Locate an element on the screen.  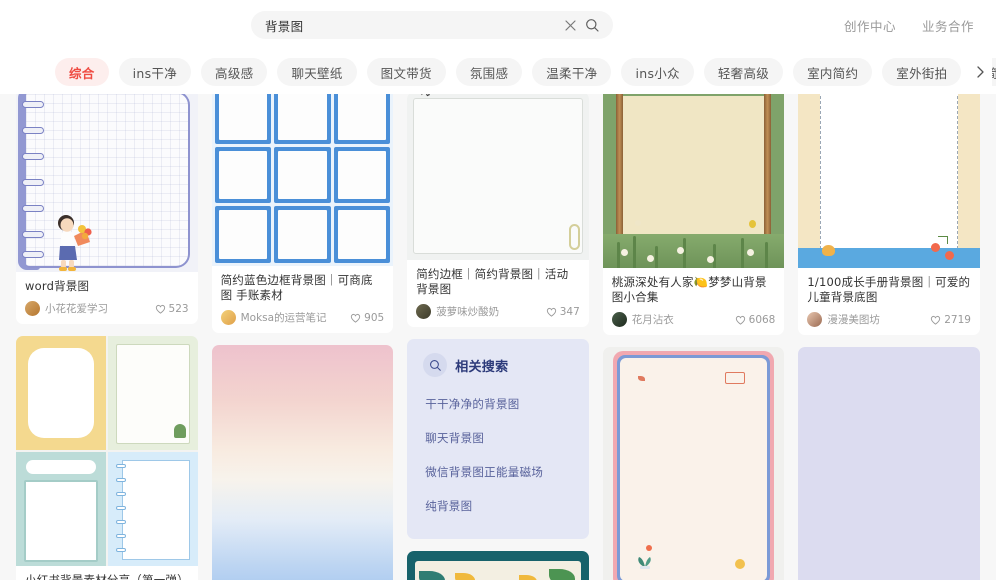
notebook-illustration is located at coordinates (107, 183).